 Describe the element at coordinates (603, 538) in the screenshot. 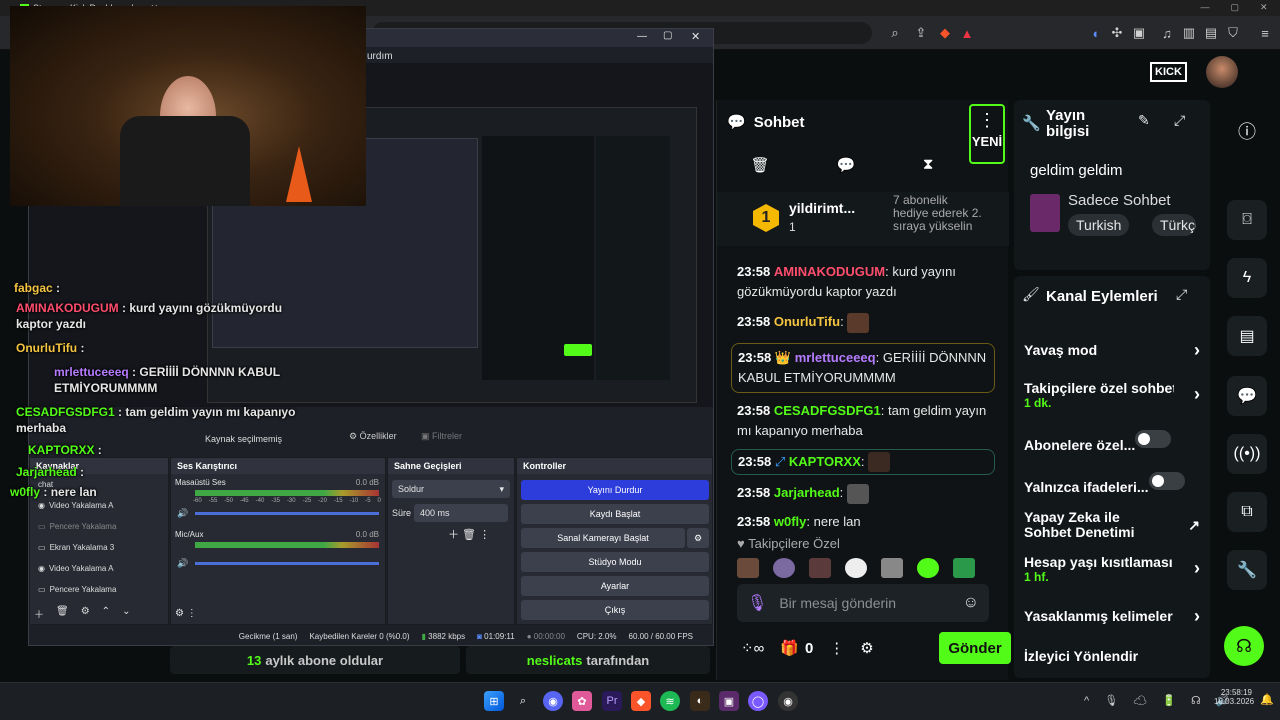

I see `start-virtualcam-button: Sanal Kamerayı Başlat` at that location.